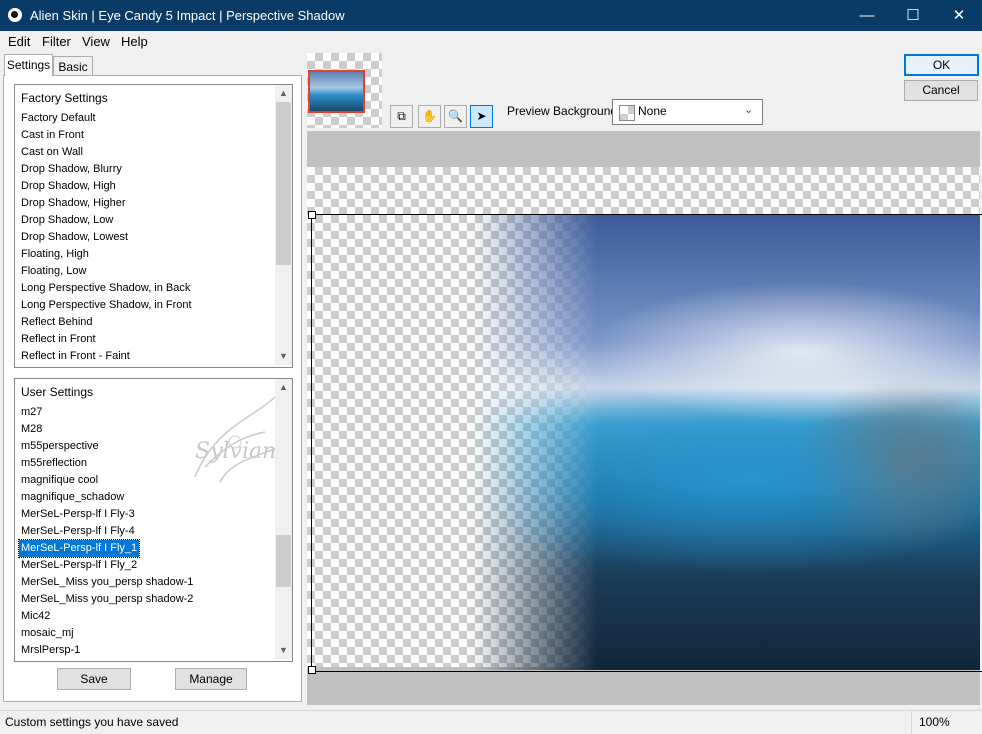 This screenshot has width=982, height=734. Describe the element at coordinates (59, 480) in the screenshot. I see `list-item: magnifique cool` at that location.